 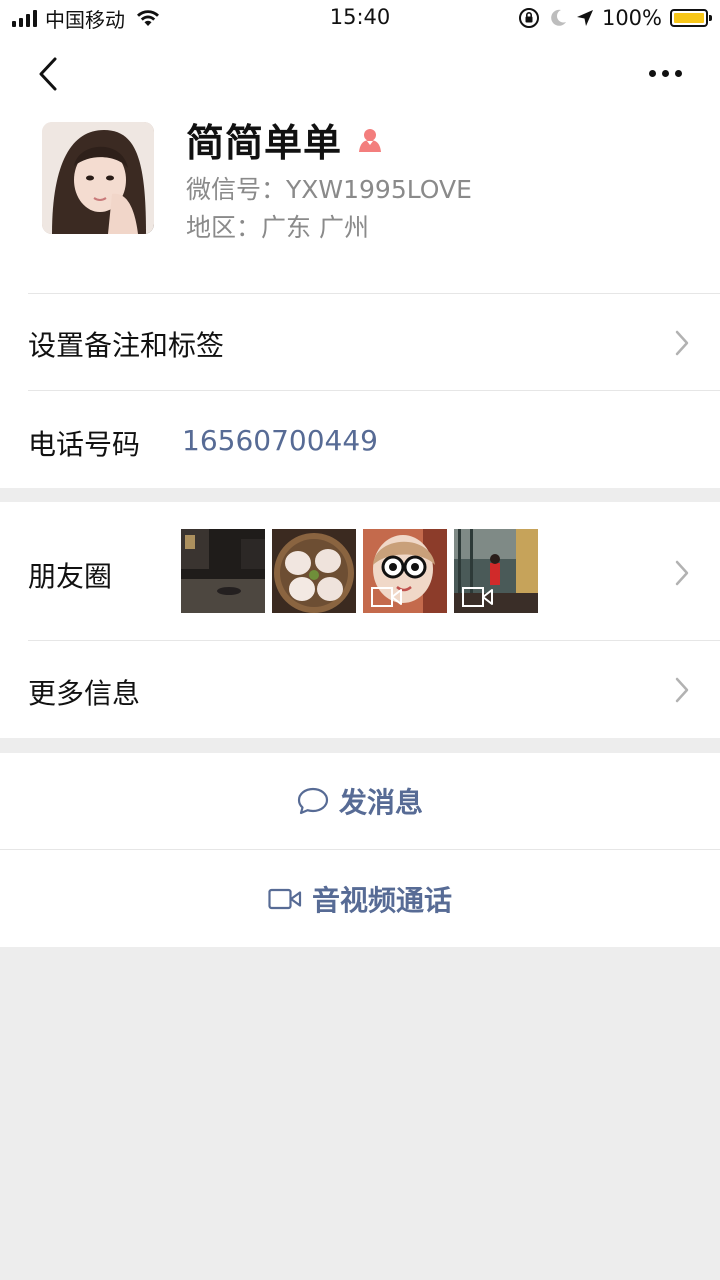 What do you see at coordinates (370, 140) in the screenshot?
I see `female-icon` at bounding box center [370, 140].